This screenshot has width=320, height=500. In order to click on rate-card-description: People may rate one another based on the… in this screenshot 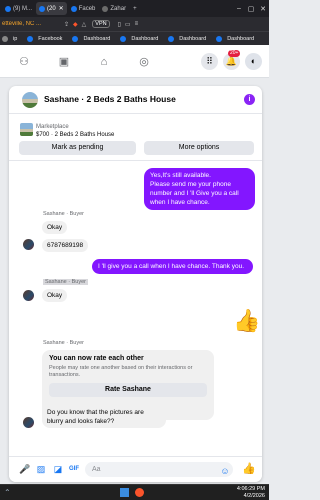, I will do `click(121, 371)`.